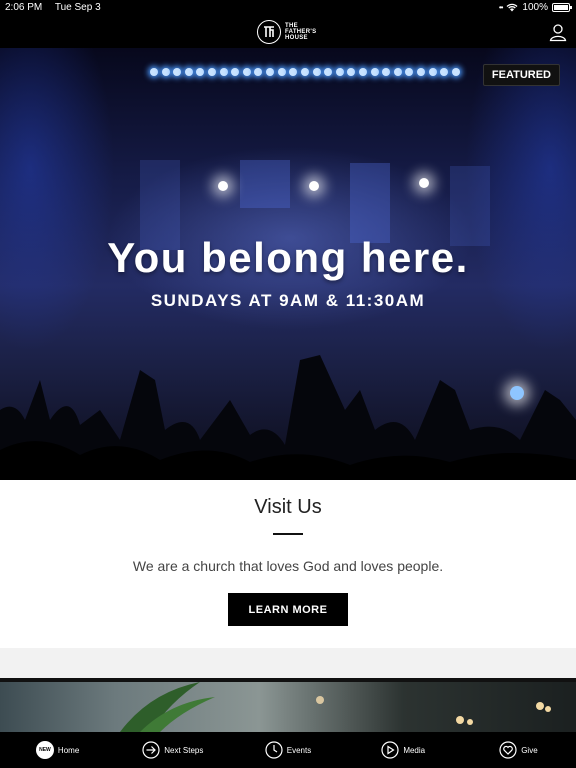 The image size is (576, 768). What do you see at coordinates (44, 750) in the screenshot?
I see `new-badge-icon: NEW` at bounding box center [44, 750].